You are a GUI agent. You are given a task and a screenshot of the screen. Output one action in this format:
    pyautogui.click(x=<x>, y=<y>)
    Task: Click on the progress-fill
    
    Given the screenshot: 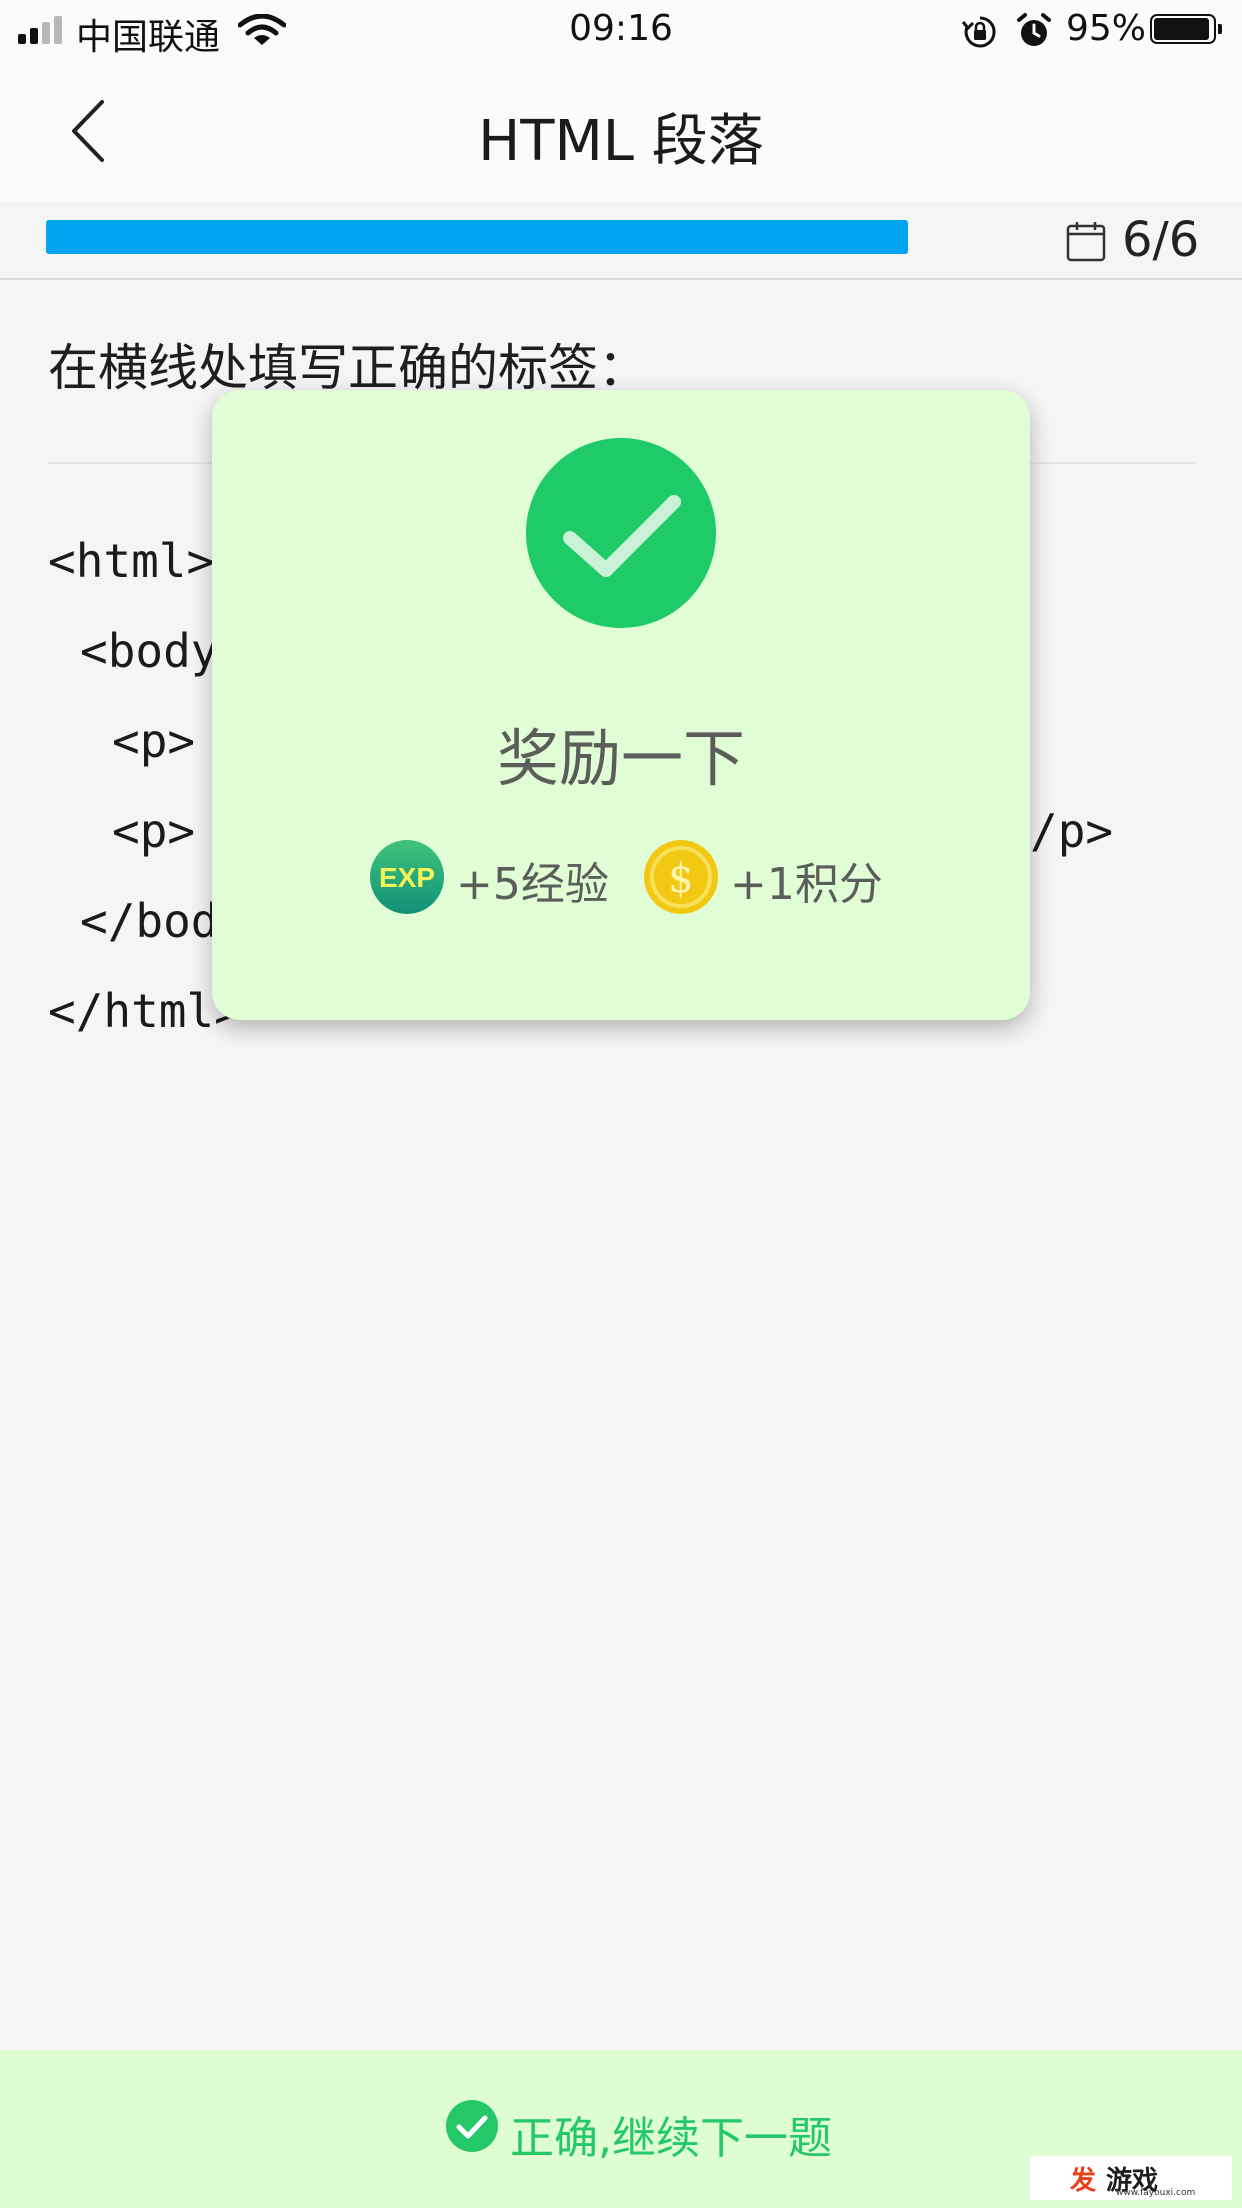 What is the action you would take?
    pyautogui.click(x=477, y=237)
    